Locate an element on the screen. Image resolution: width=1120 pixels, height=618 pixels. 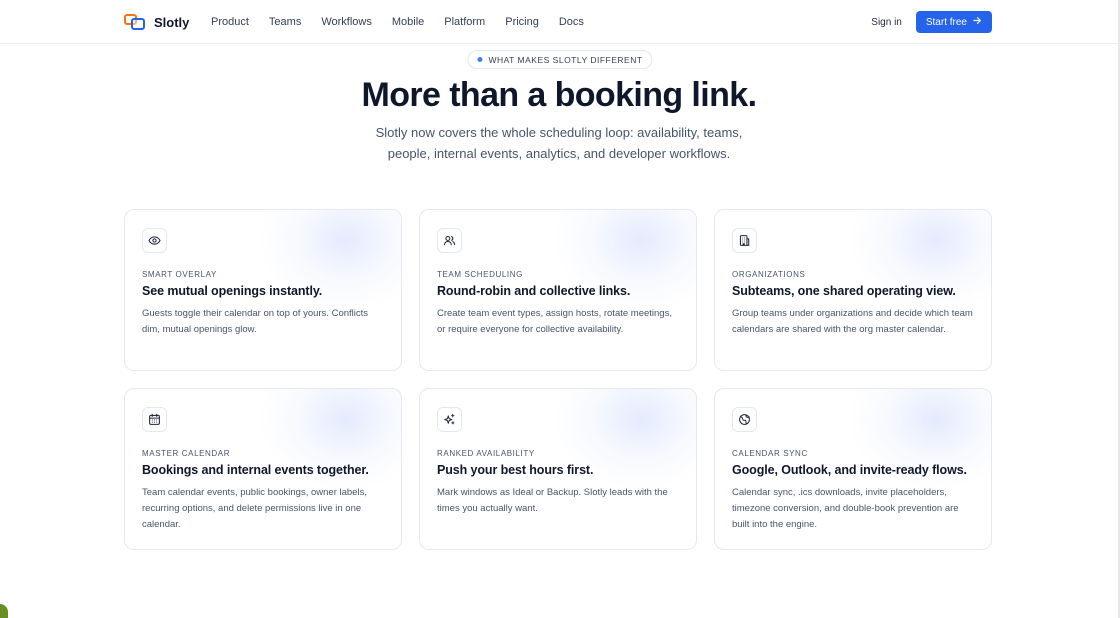
sparkles-icon is located at coordinates (449, 419).